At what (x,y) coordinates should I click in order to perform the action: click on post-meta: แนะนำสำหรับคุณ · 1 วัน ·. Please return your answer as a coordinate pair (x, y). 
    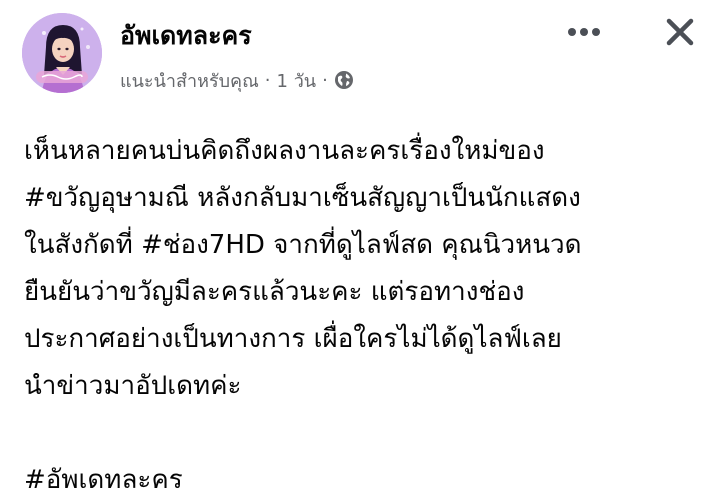
    Looking at the image, I should click on (237, 80).